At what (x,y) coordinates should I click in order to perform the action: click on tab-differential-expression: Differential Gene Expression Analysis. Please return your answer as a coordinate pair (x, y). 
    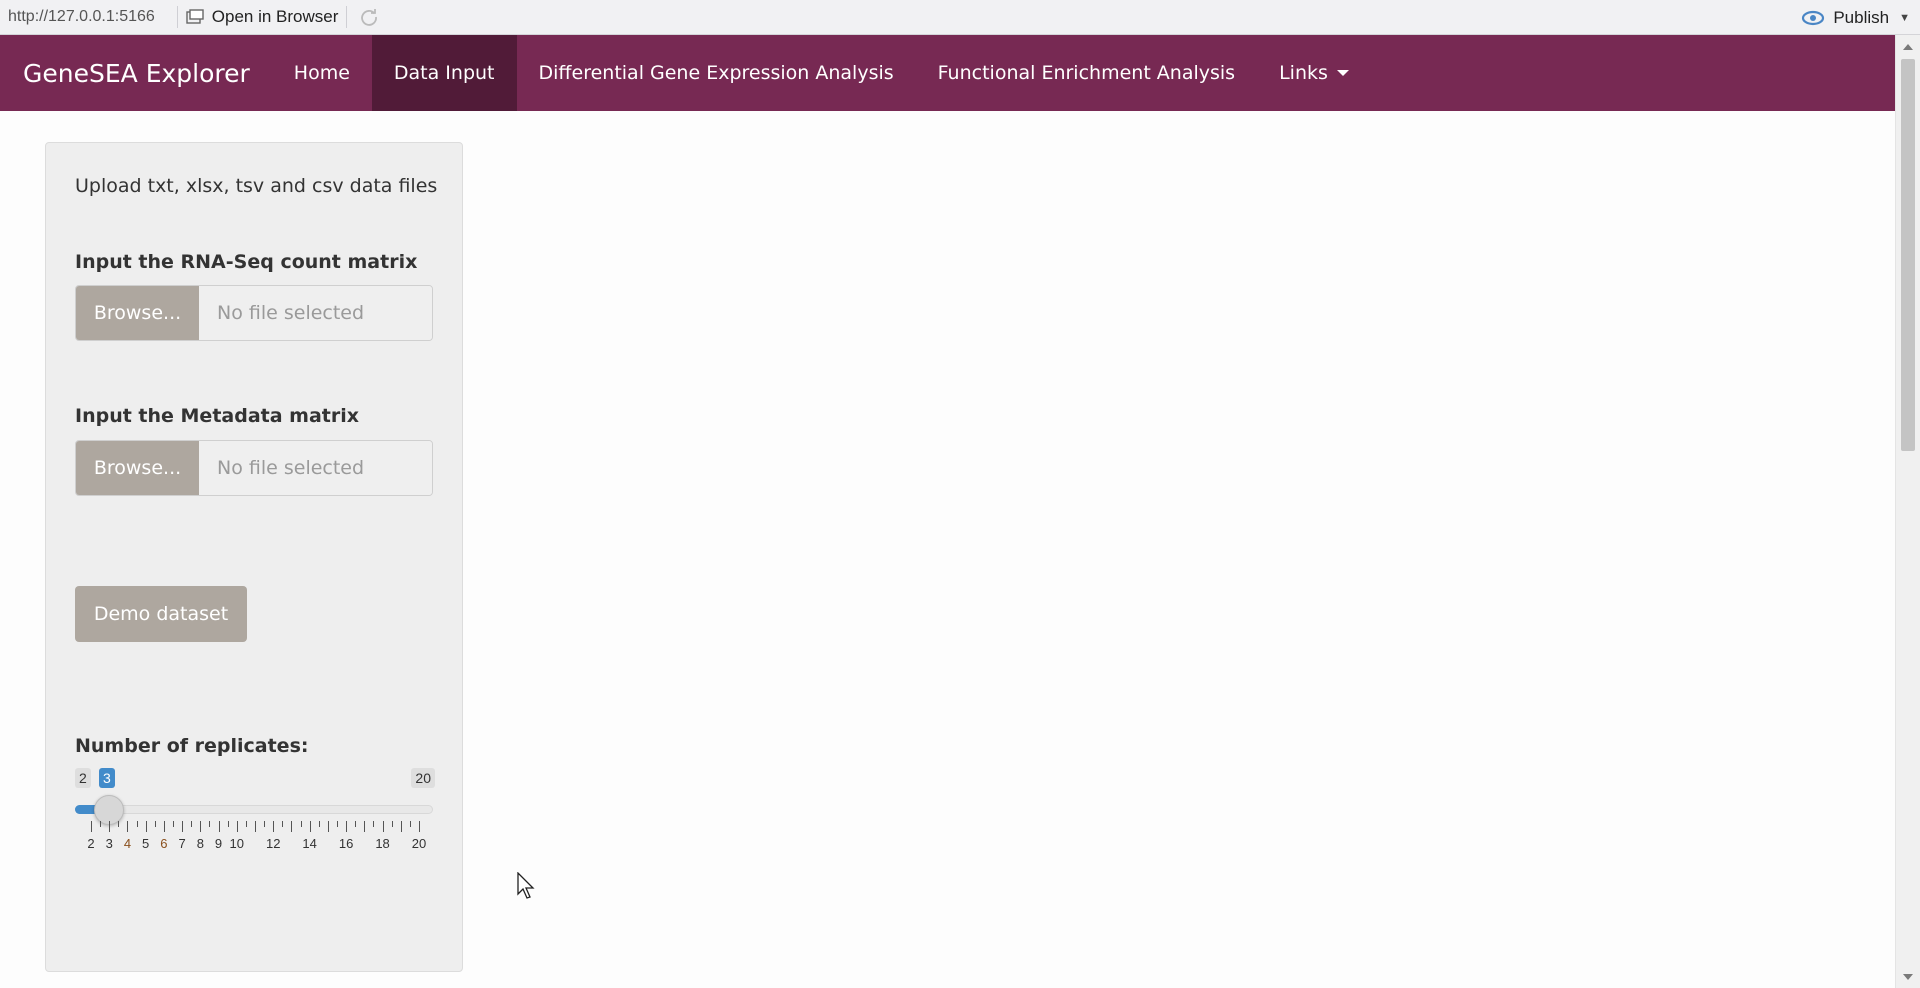
    Looking at the image, I should click on (716, 73).